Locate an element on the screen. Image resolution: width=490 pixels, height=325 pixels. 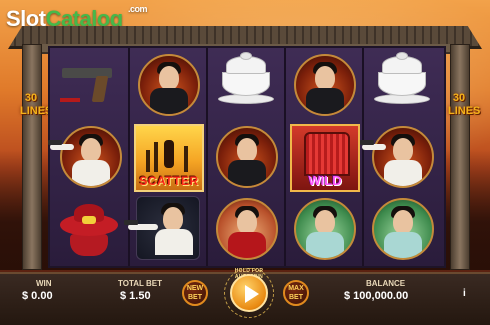
left-pillar is located at coordinates (32, 157).